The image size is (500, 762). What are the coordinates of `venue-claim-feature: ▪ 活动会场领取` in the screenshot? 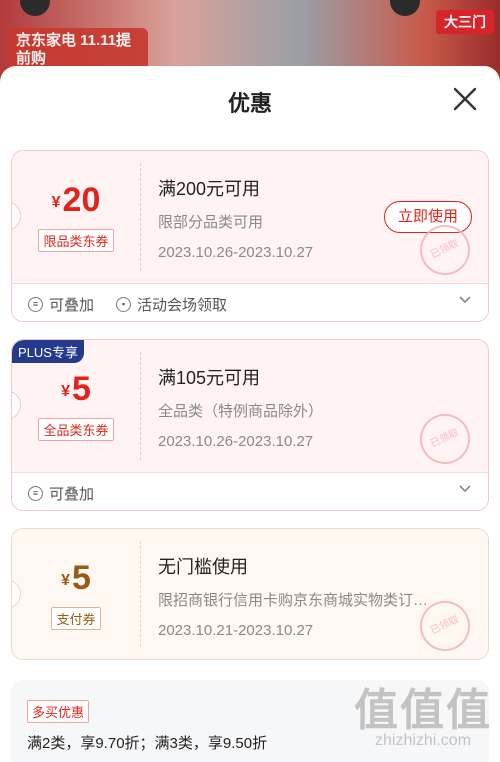 It's located at (171, 304).